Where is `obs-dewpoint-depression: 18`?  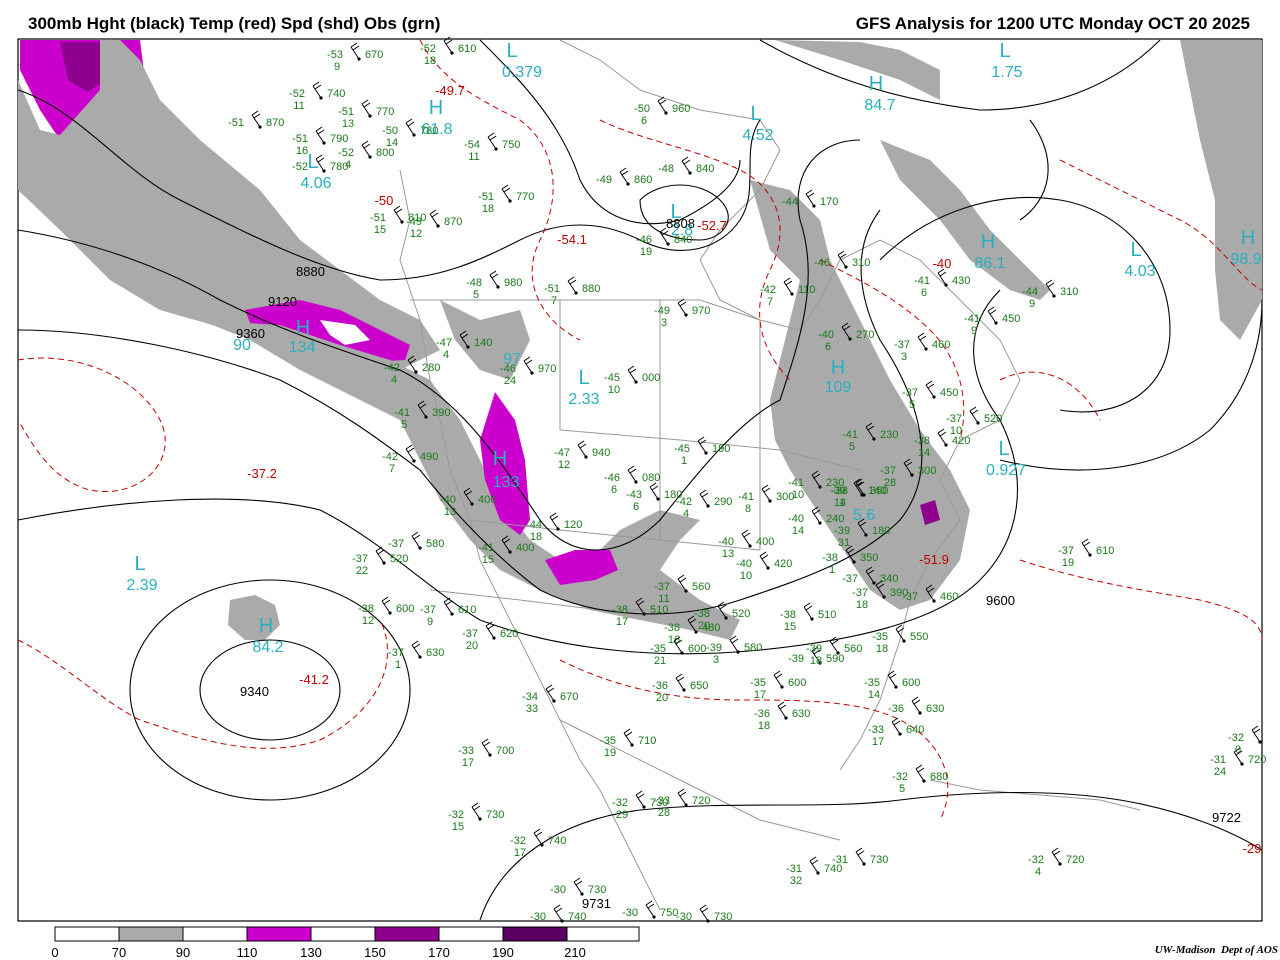 obs-dewpoint-depression: 18 is located at coordinates (862, 605).